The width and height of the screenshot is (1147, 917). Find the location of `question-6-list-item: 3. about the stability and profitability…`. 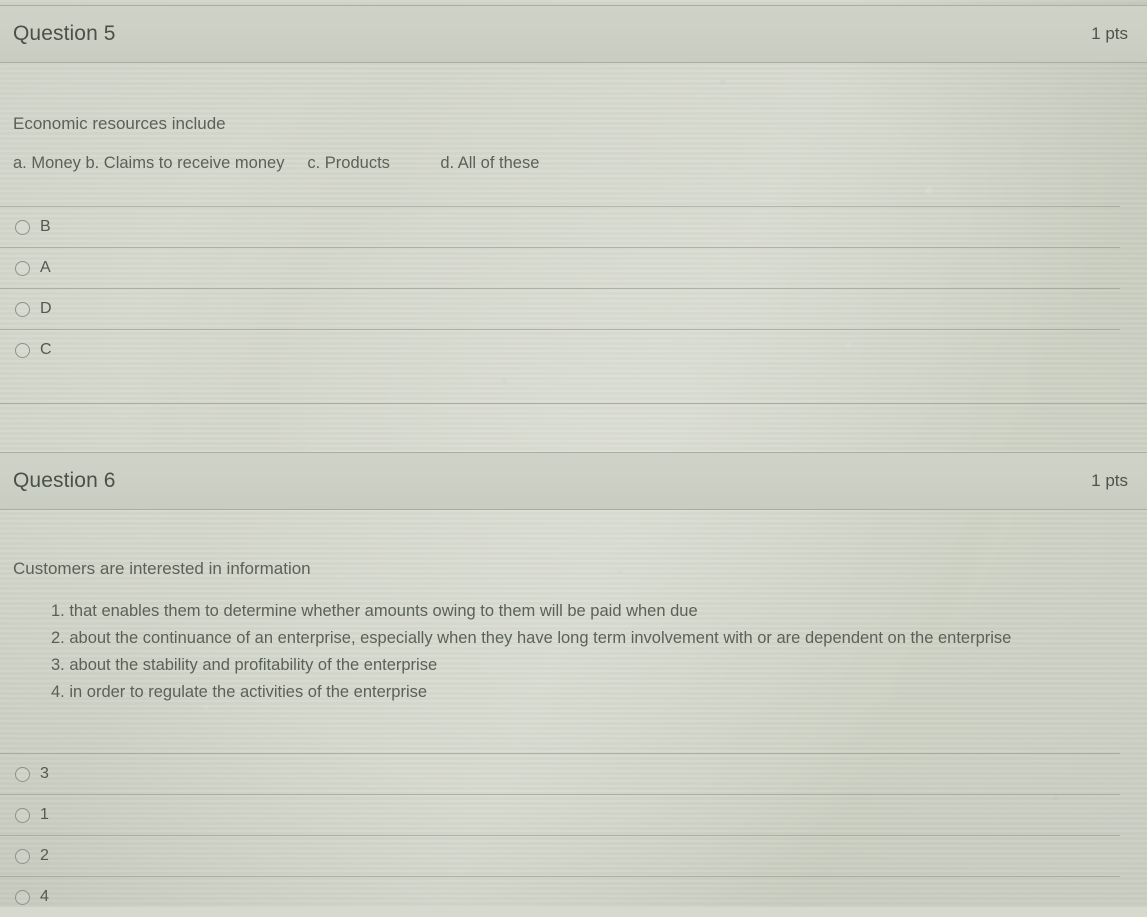

question-6-list-item: 3. about the stability and profitability… is located at coordinates (244, 665).